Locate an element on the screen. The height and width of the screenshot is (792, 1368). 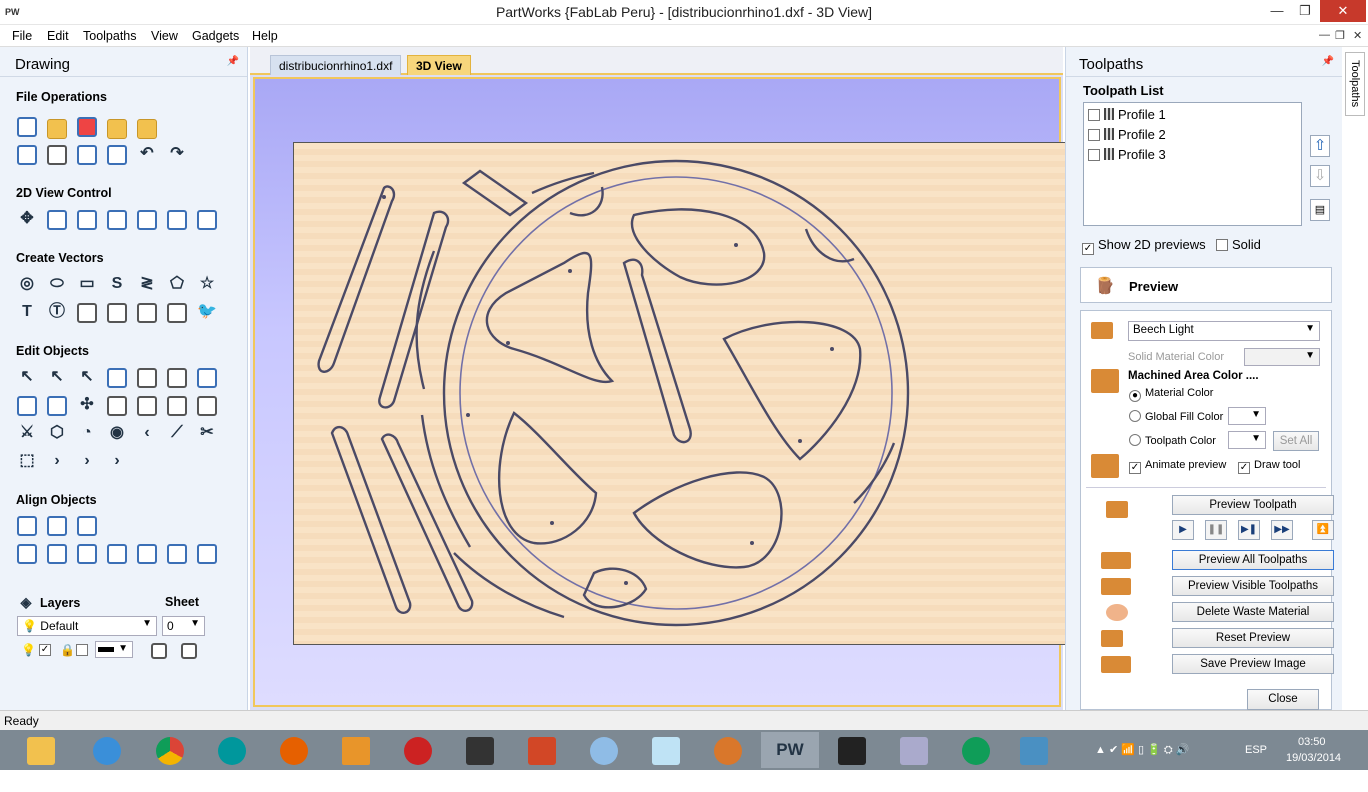
animate-checkbox: ✓ is located at coordinates (1135, 468).